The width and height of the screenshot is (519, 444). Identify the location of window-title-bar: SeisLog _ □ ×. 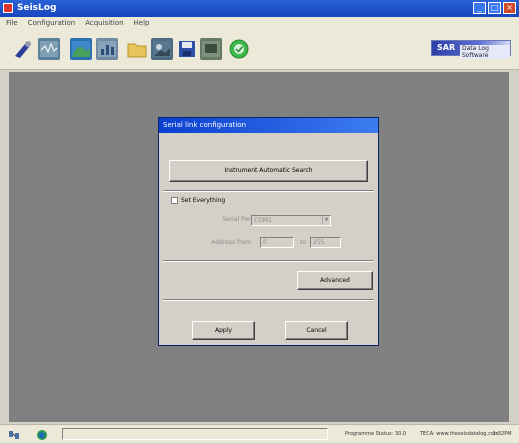
(259, 8).